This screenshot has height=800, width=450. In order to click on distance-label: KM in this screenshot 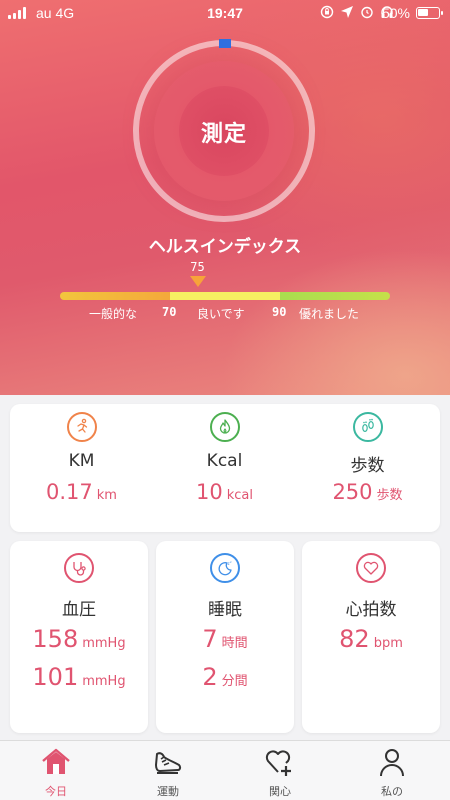, I will do `click(81, 461)`.